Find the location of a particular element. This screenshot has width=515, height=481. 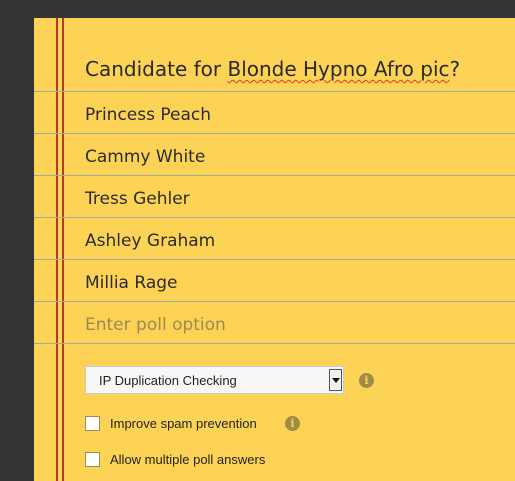

poll-option-input: Cammy White is located at coordinates (145, 157).